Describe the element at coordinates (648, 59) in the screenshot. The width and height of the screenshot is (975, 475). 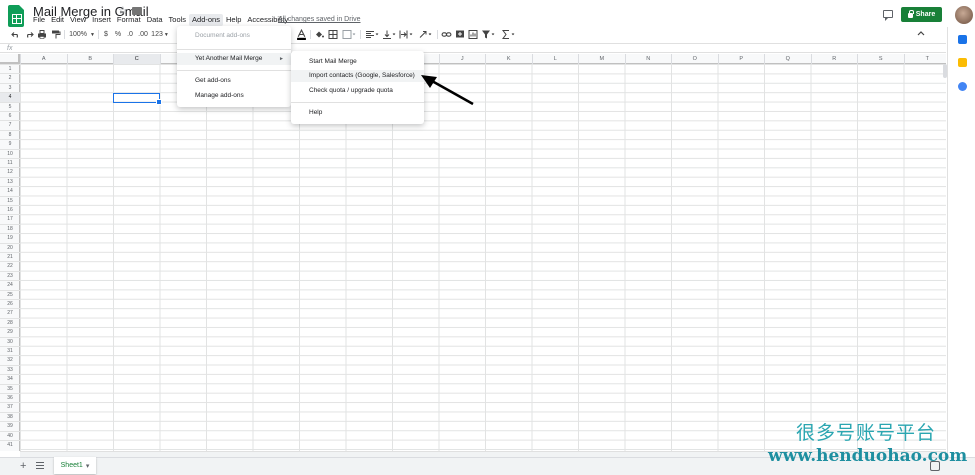
I see `column-header: N` at that location.